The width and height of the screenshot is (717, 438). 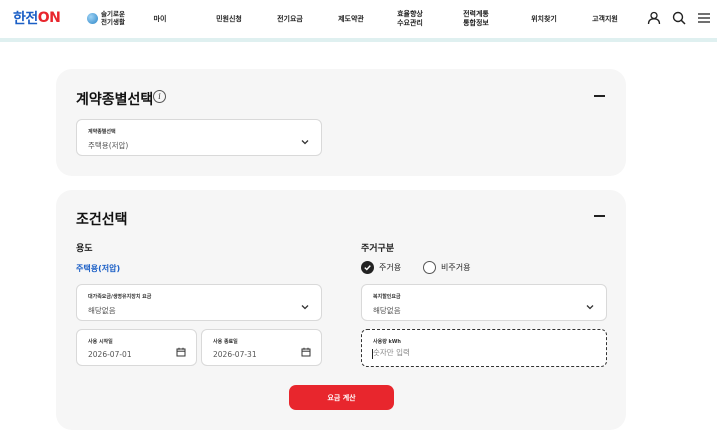 What do you see at coordinates (25, 19) in the screenshot?
I see `logo-text-kepco: 한전` at bounding box center [25, 19].